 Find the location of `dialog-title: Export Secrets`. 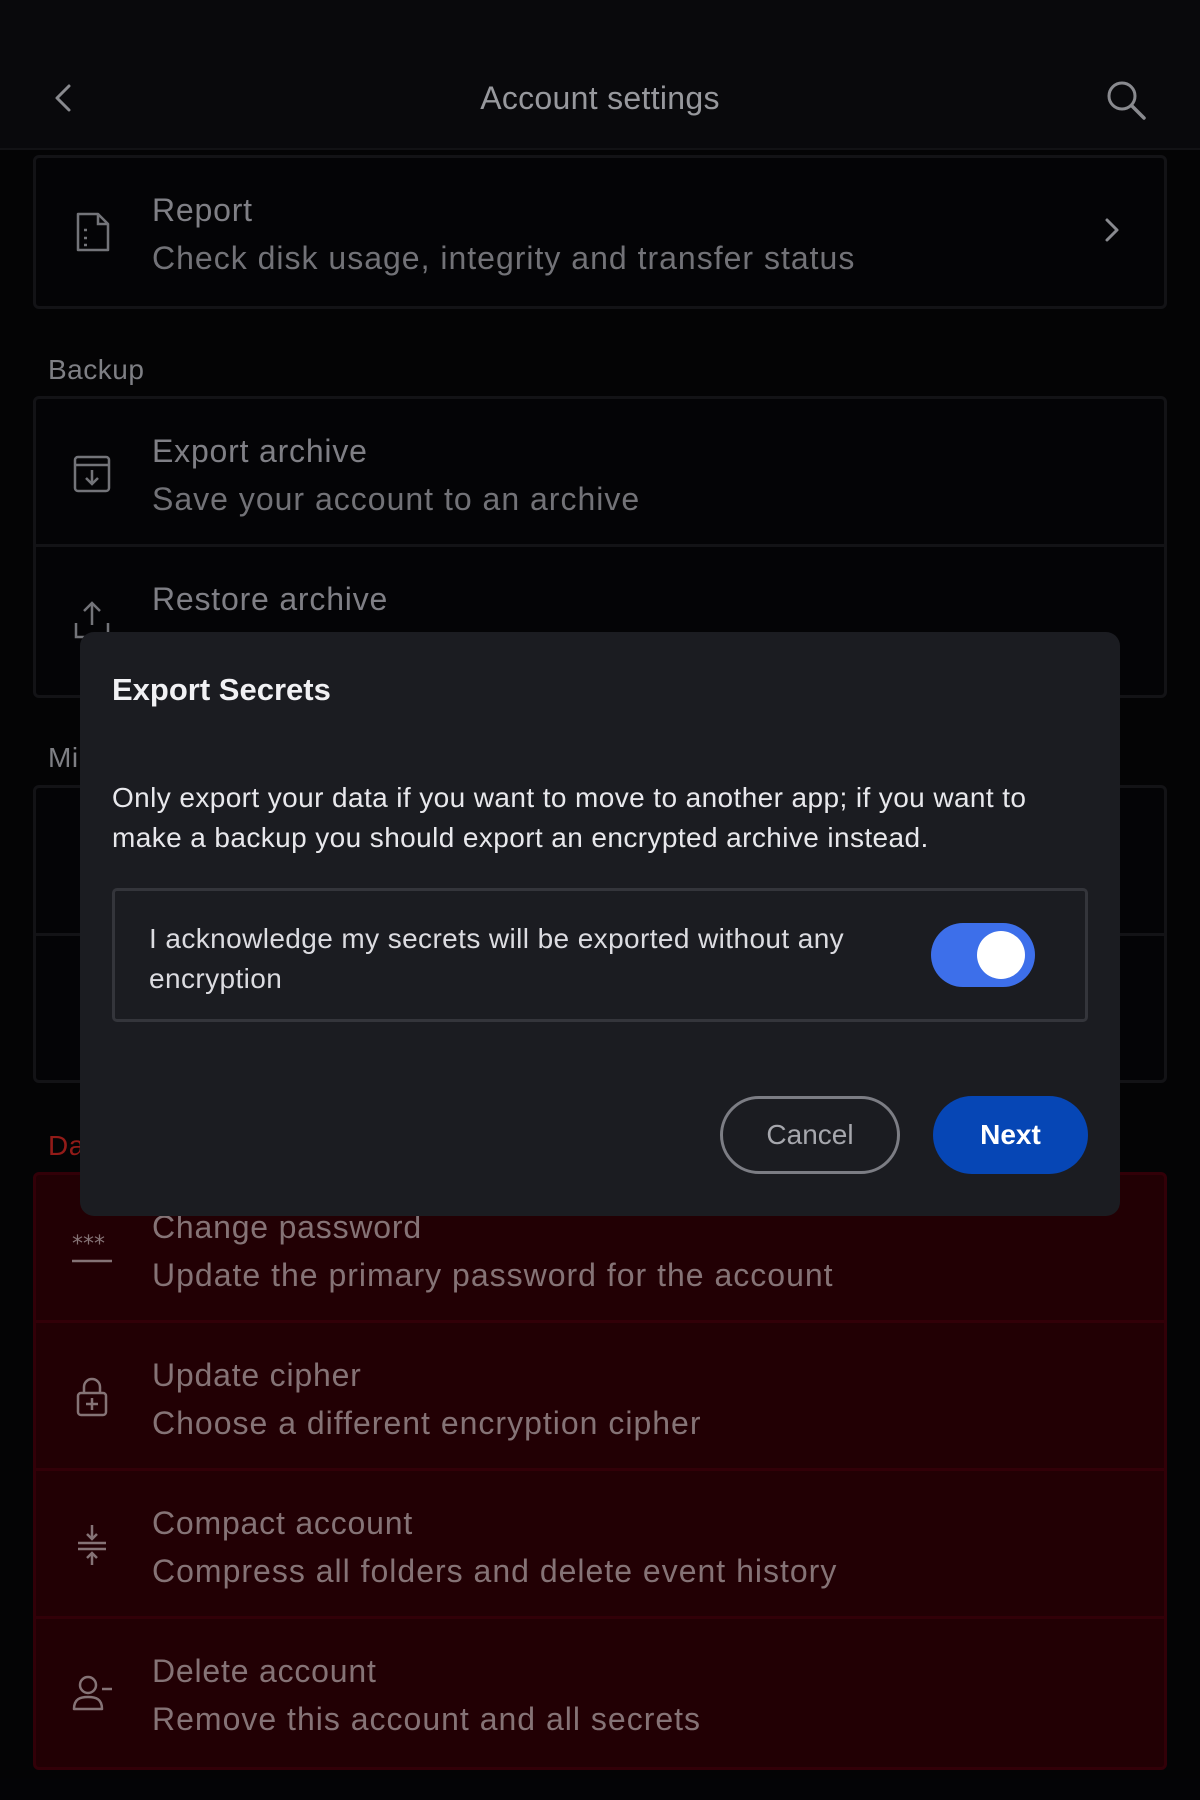

dialog-title: Export Secrets is located at coordinates (221, 689).